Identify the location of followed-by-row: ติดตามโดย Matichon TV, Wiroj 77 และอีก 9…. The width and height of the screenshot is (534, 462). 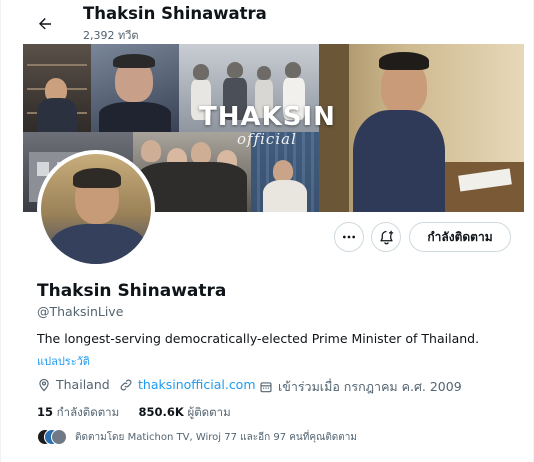
(197, 437).